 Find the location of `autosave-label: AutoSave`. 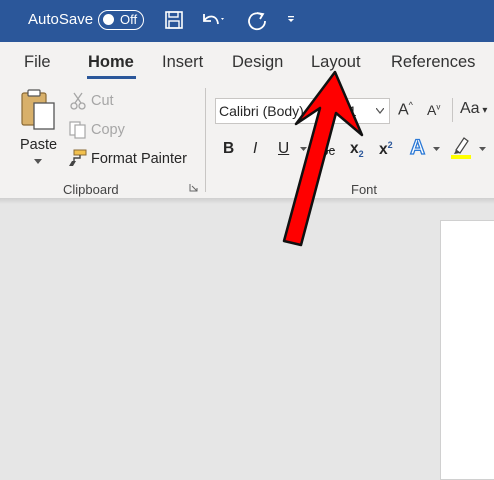

autosave-label: AutoSave is located at coordinates (61, 19).